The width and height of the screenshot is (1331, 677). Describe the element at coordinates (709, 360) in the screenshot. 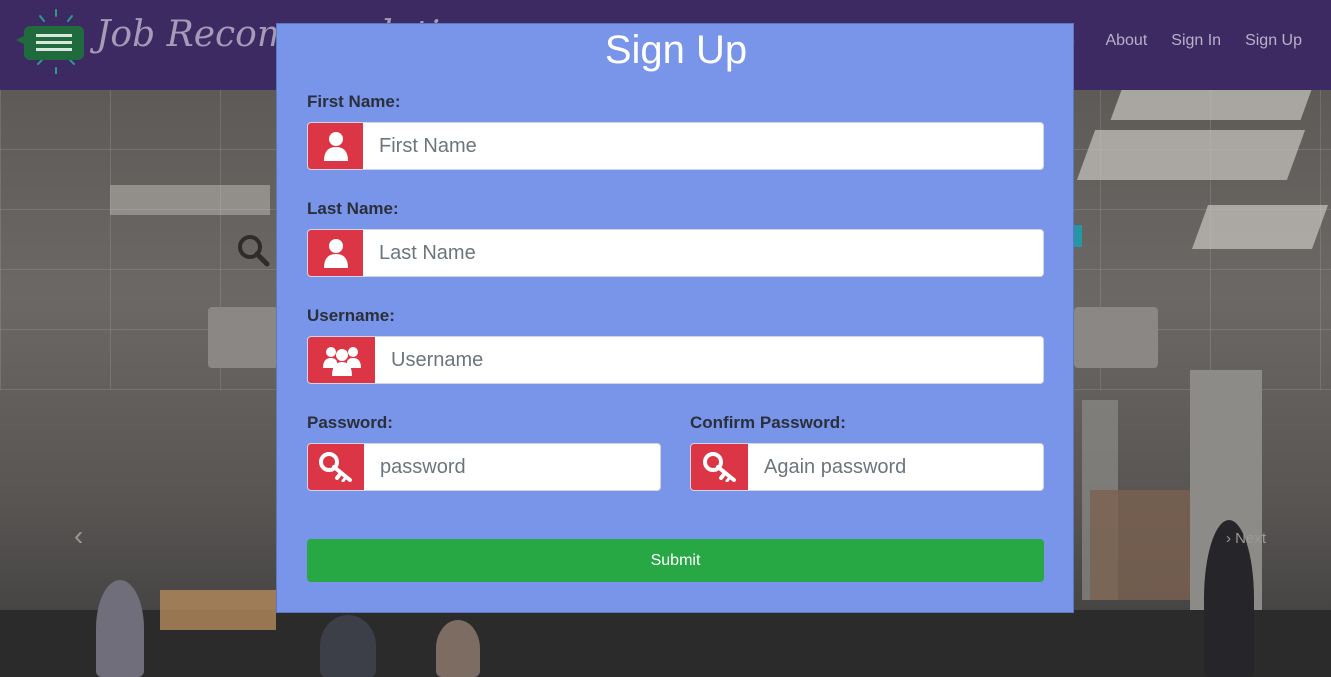

I see `username-input` at that location.